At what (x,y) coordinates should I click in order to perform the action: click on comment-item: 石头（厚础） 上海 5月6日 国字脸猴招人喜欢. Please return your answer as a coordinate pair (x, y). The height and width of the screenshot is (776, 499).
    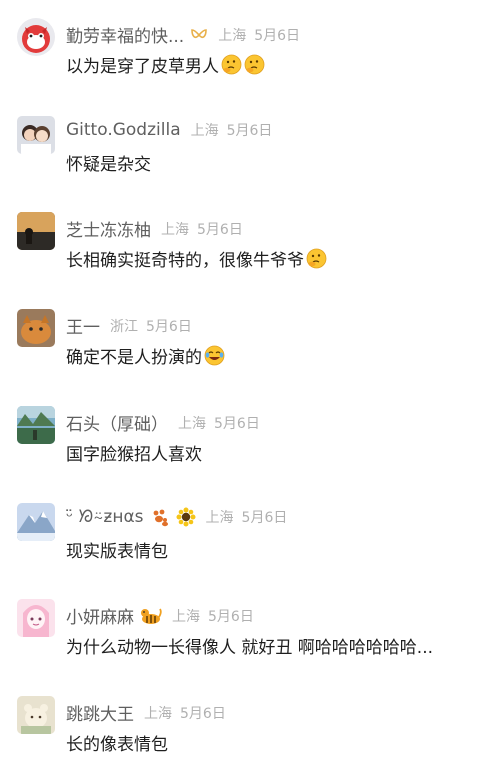
    Looking at the image, I should click on (249, 446).